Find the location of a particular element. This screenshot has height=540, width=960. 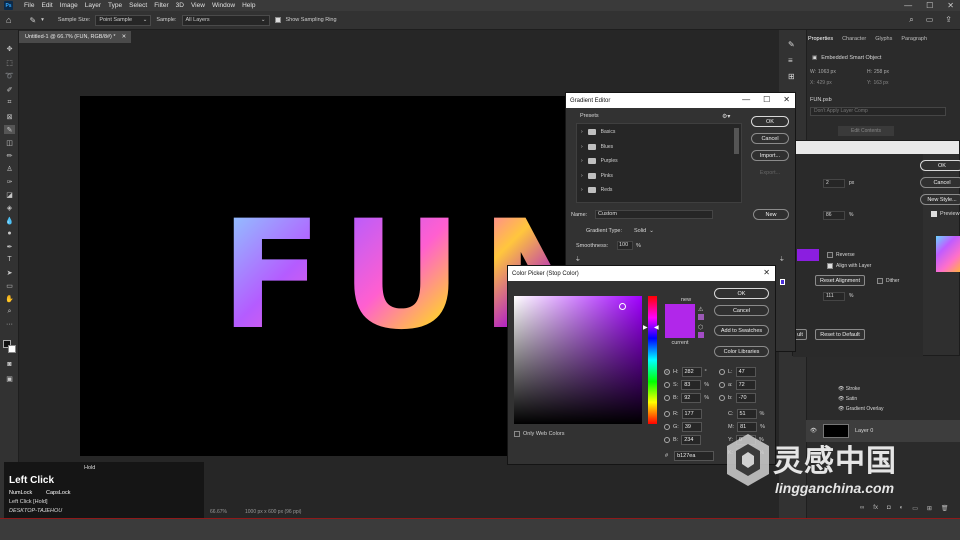

preset-folder-purples: › Purples is located at coordinates (599, 161).